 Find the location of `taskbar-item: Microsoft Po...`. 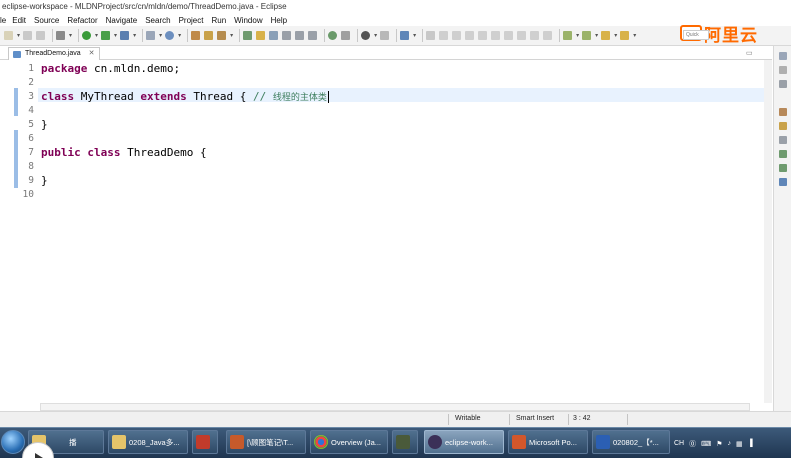

taskbar-item: Microsoft Po... is located at coordinates (548, 442).